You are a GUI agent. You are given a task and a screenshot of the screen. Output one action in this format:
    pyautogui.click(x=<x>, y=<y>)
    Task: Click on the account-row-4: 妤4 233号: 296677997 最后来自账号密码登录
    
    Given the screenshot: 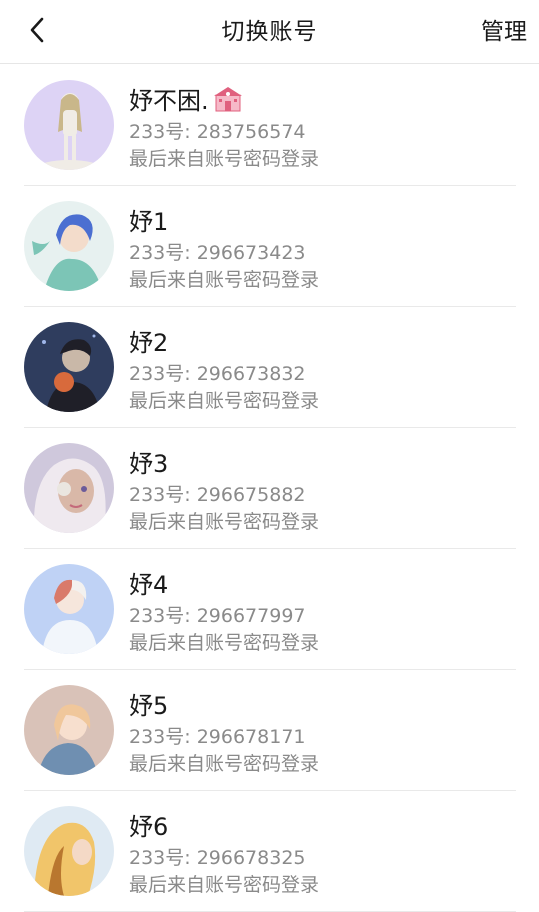 What is the action you would take?
    pyautogui.click(x=269, y=609)
    